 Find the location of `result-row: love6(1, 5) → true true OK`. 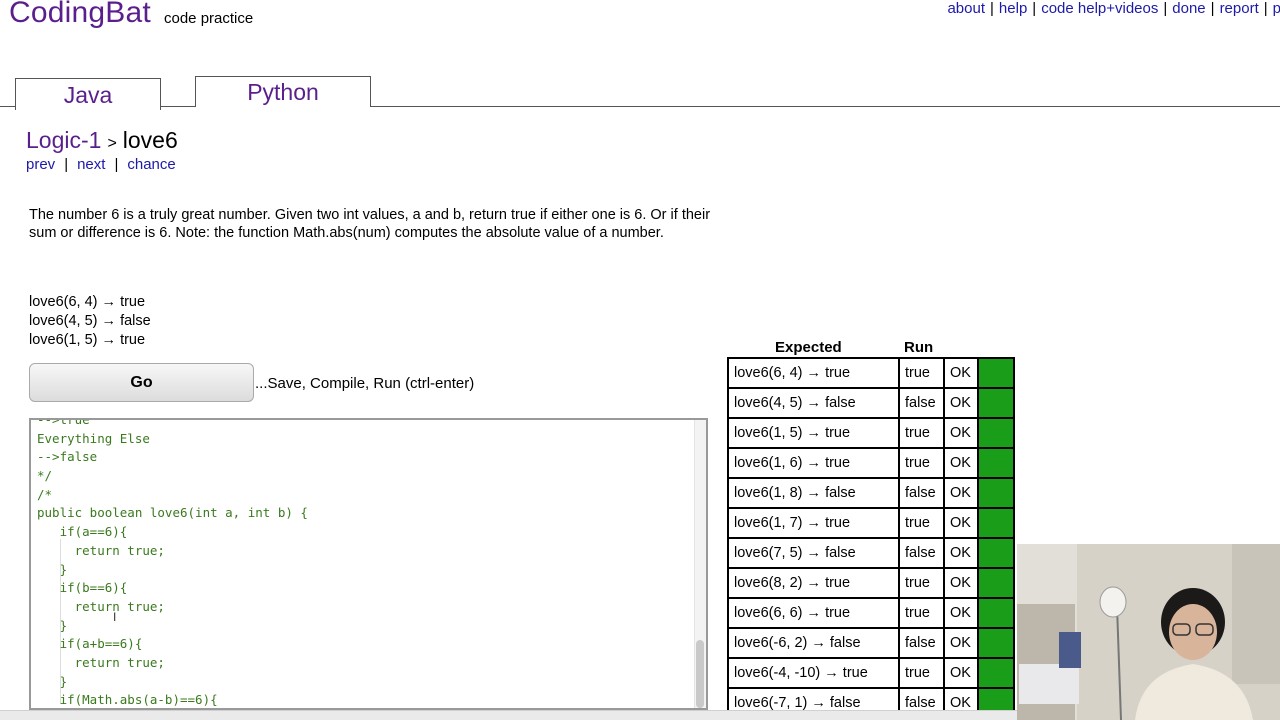

result-row: love6(1, 5) → true true OK is located at coordinates (871, 433).